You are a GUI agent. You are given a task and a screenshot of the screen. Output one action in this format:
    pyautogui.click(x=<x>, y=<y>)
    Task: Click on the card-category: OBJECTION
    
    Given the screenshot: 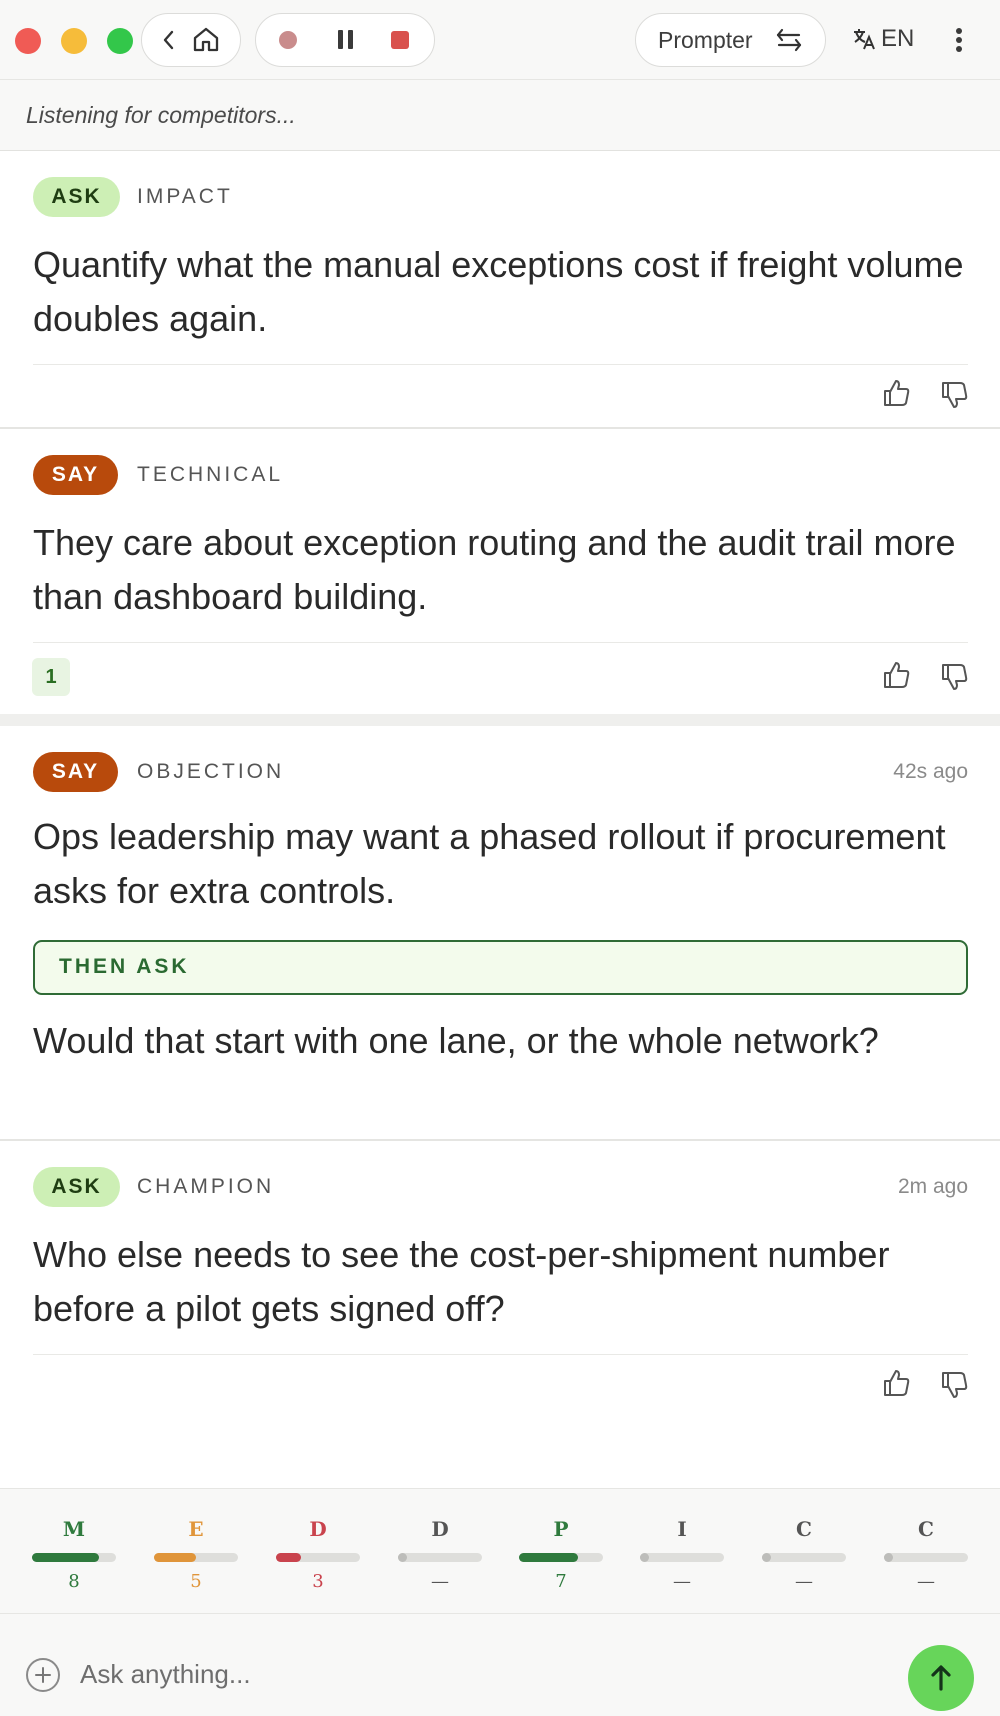 What is the action you would take?
    pyautogui.click(x=211, y=771)
    